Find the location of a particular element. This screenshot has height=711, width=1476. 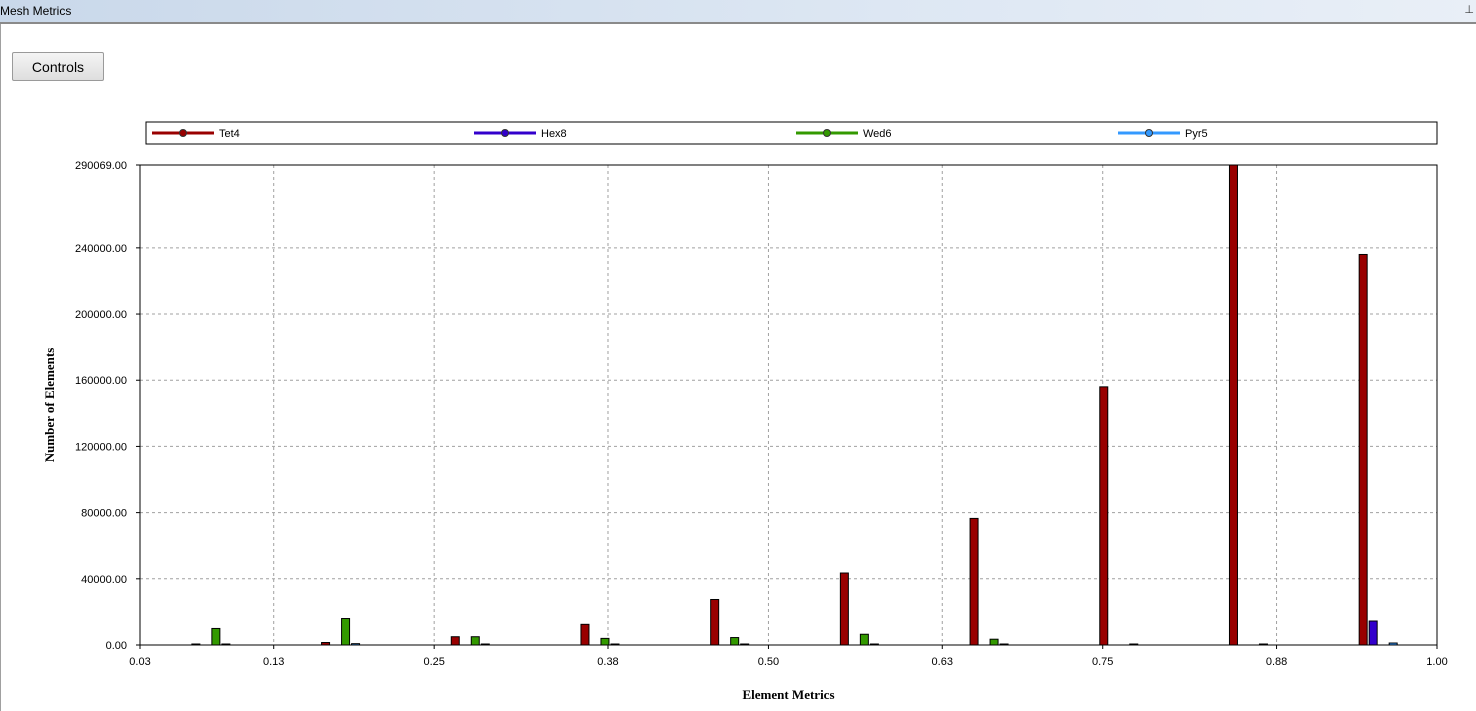

x-tick-label: 0.38 is located at coordinates (607, 662).